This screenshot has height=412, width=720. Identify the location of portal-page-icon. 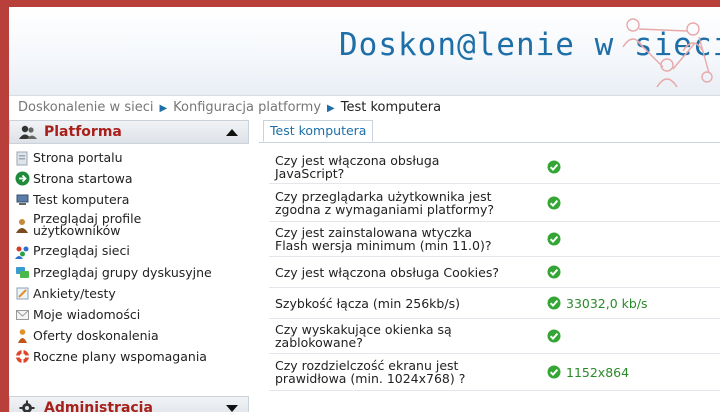
(22, 158).